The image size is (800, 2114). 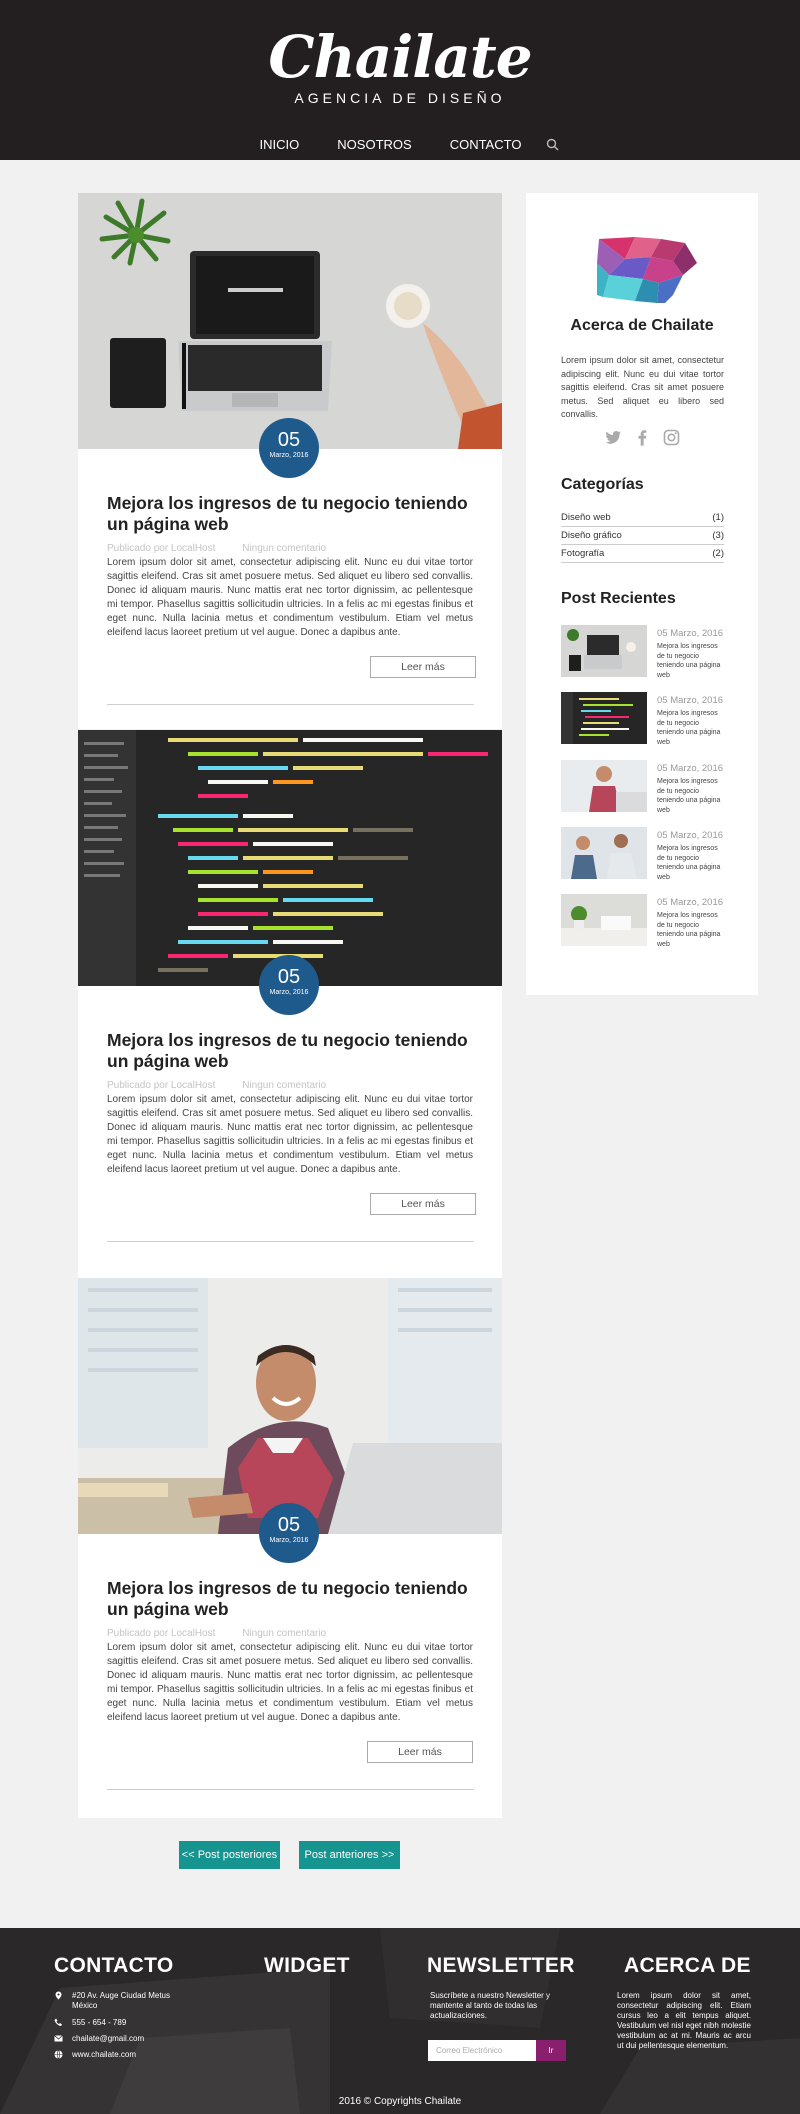 What do you see at coordinates (290, 858) in the screenshot?
I see `post-image-code-editor` at bounding box center [290, 858].